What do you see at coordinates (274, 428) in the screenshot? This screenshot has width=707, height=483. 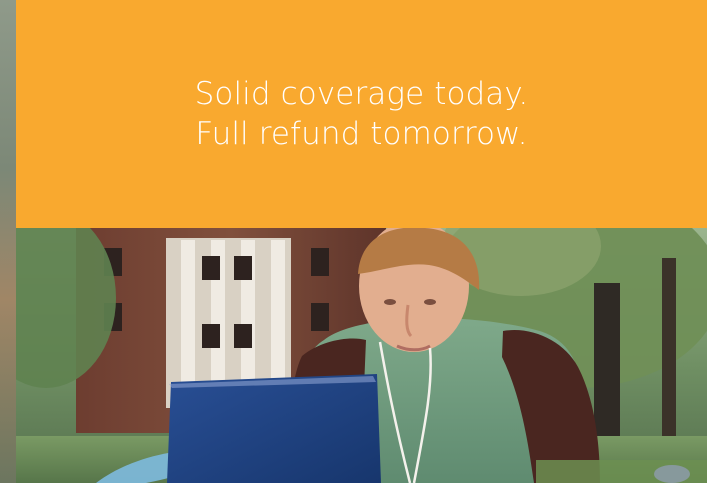 I see `laptop` at bounding box center [274, 428].